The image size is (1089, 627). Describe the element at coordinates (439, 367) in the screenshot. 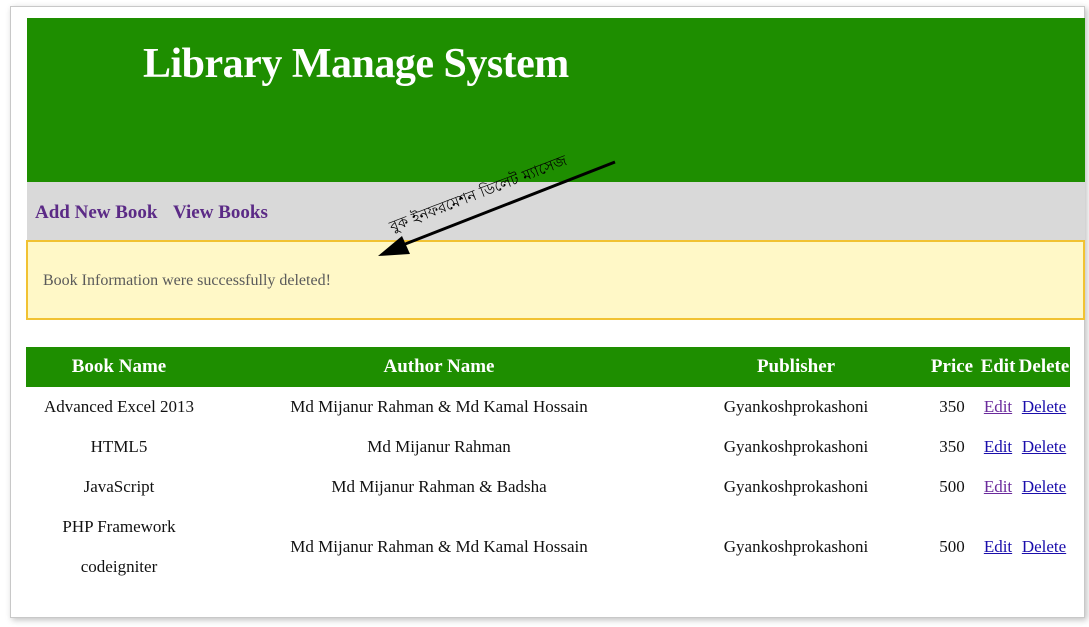

I see `col-header-author-name: Author Name` at that location.